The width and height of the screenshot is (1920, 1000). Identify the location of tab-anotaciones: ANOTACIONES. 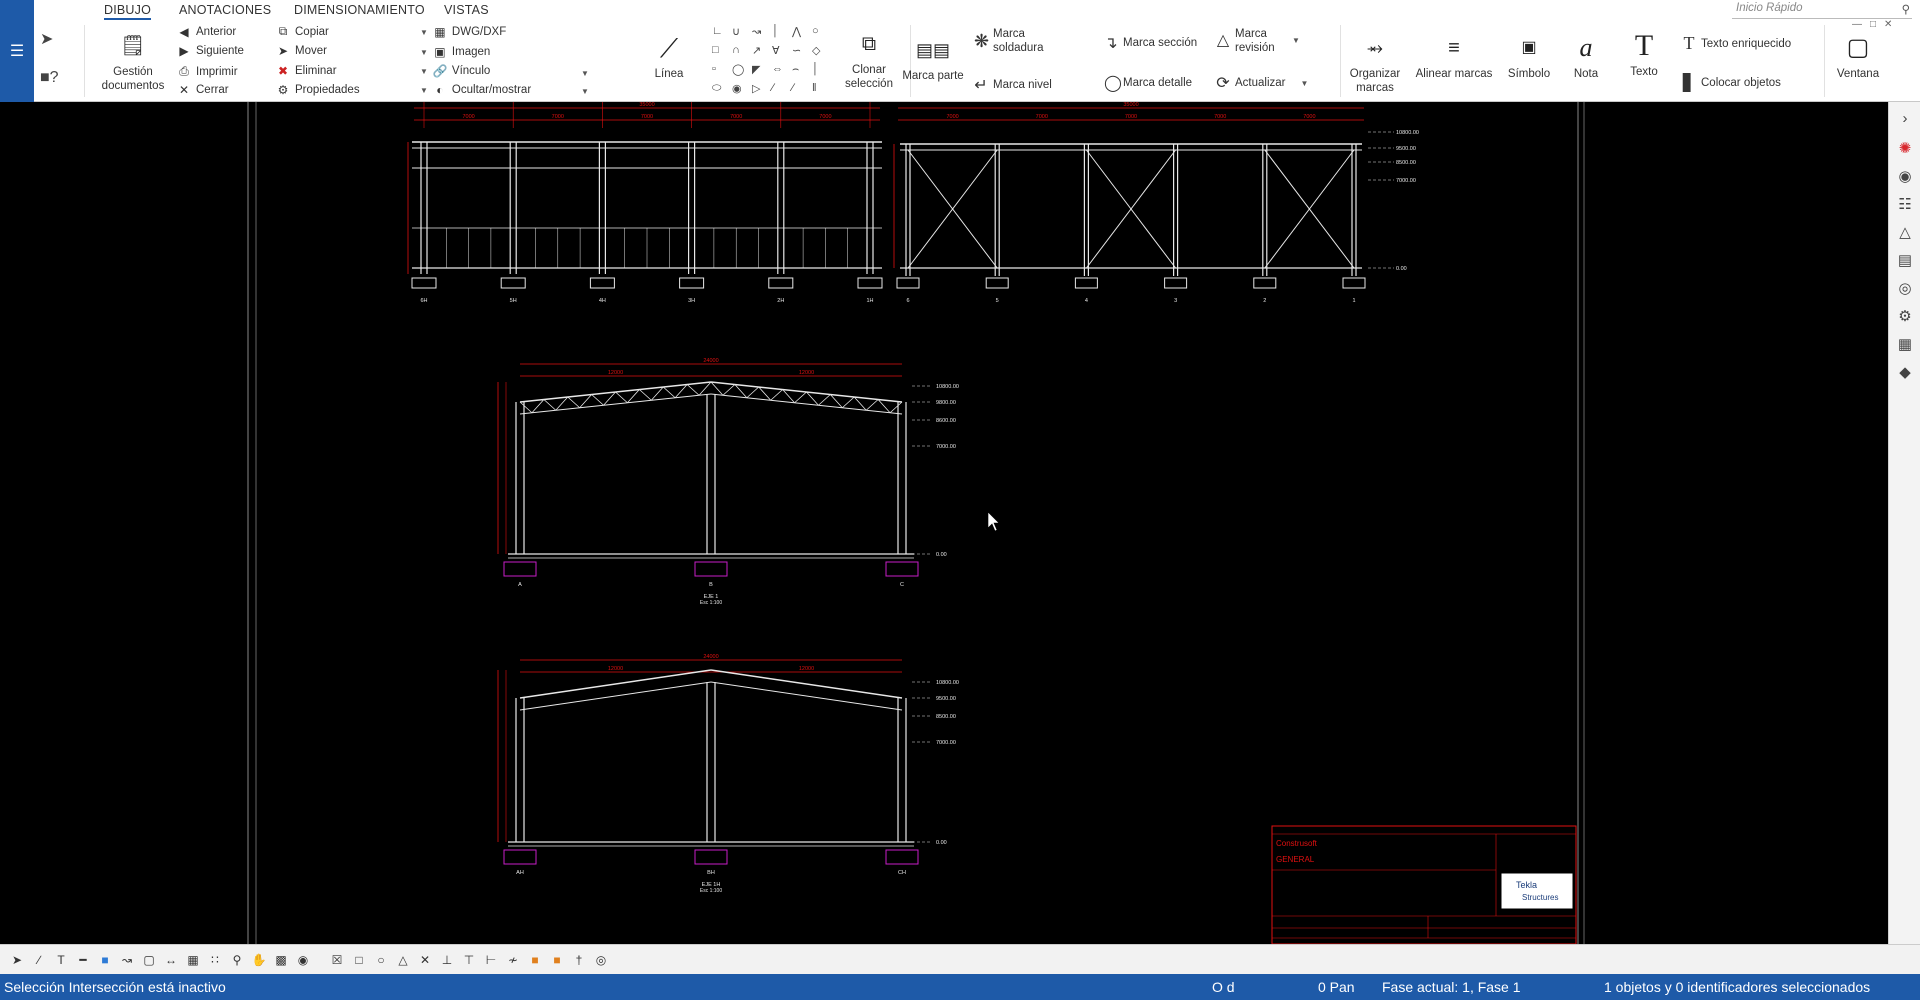
(225, 10).